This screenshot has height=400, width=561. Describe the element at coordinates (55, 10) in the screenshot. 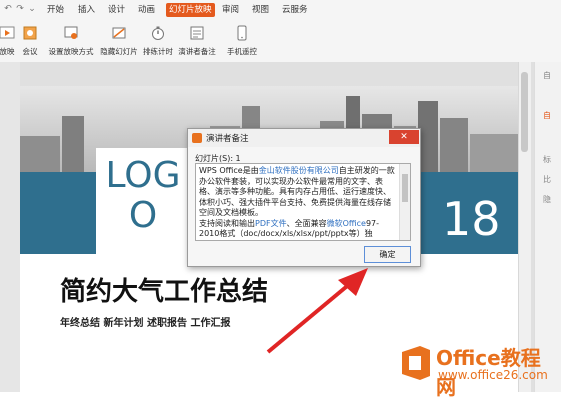

I see `menu-item-home: 开始` at that location.